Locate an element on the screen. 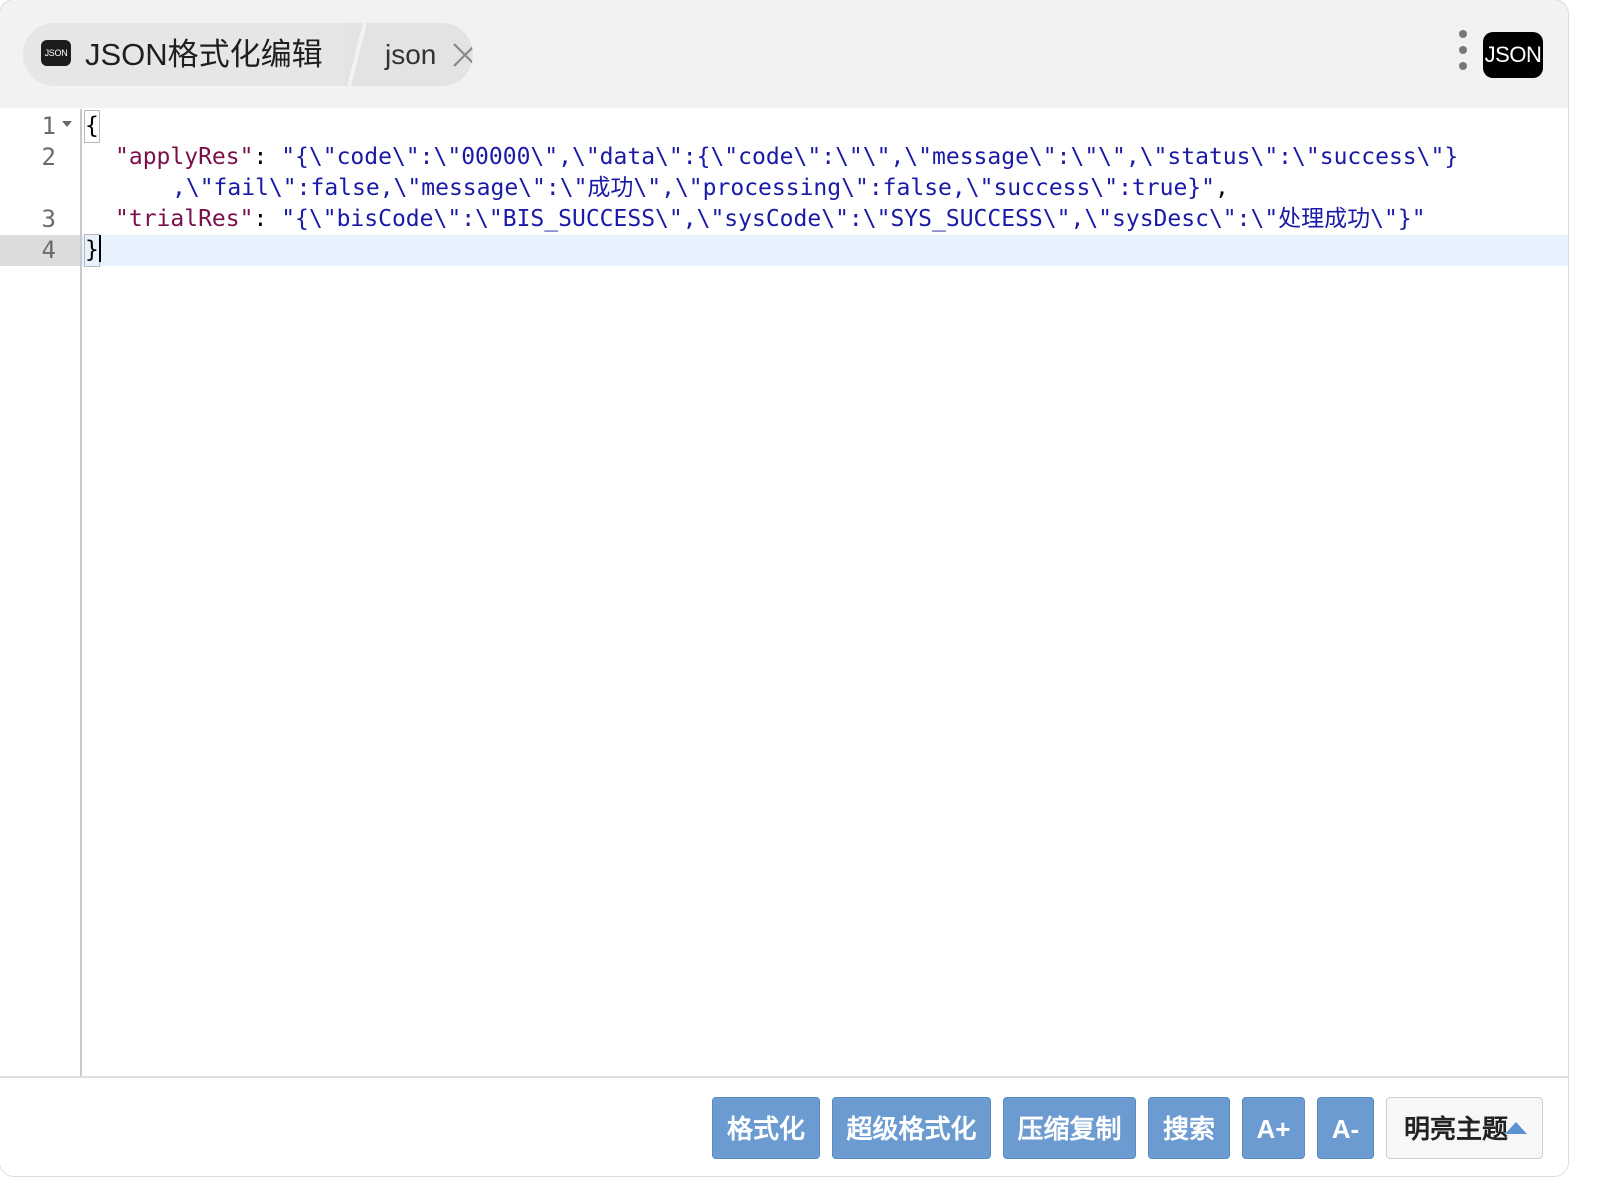 This screenshot has width=1600, height=1200. caret-up-icon is located at coordinates (1516, 1128).